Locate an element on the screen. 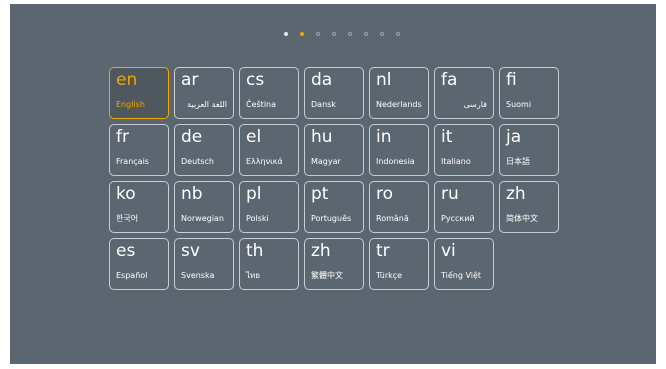 The width and height of the screenshot is (666, 369). language-code: ja is located at coordinates (514, 137).